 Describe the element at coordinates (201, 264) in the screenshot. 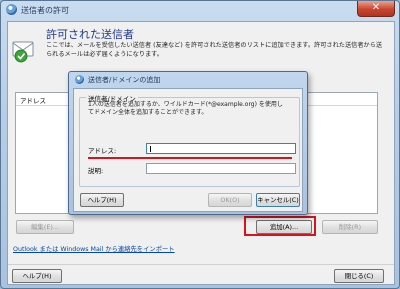

I see `bottom-separator` at that location.